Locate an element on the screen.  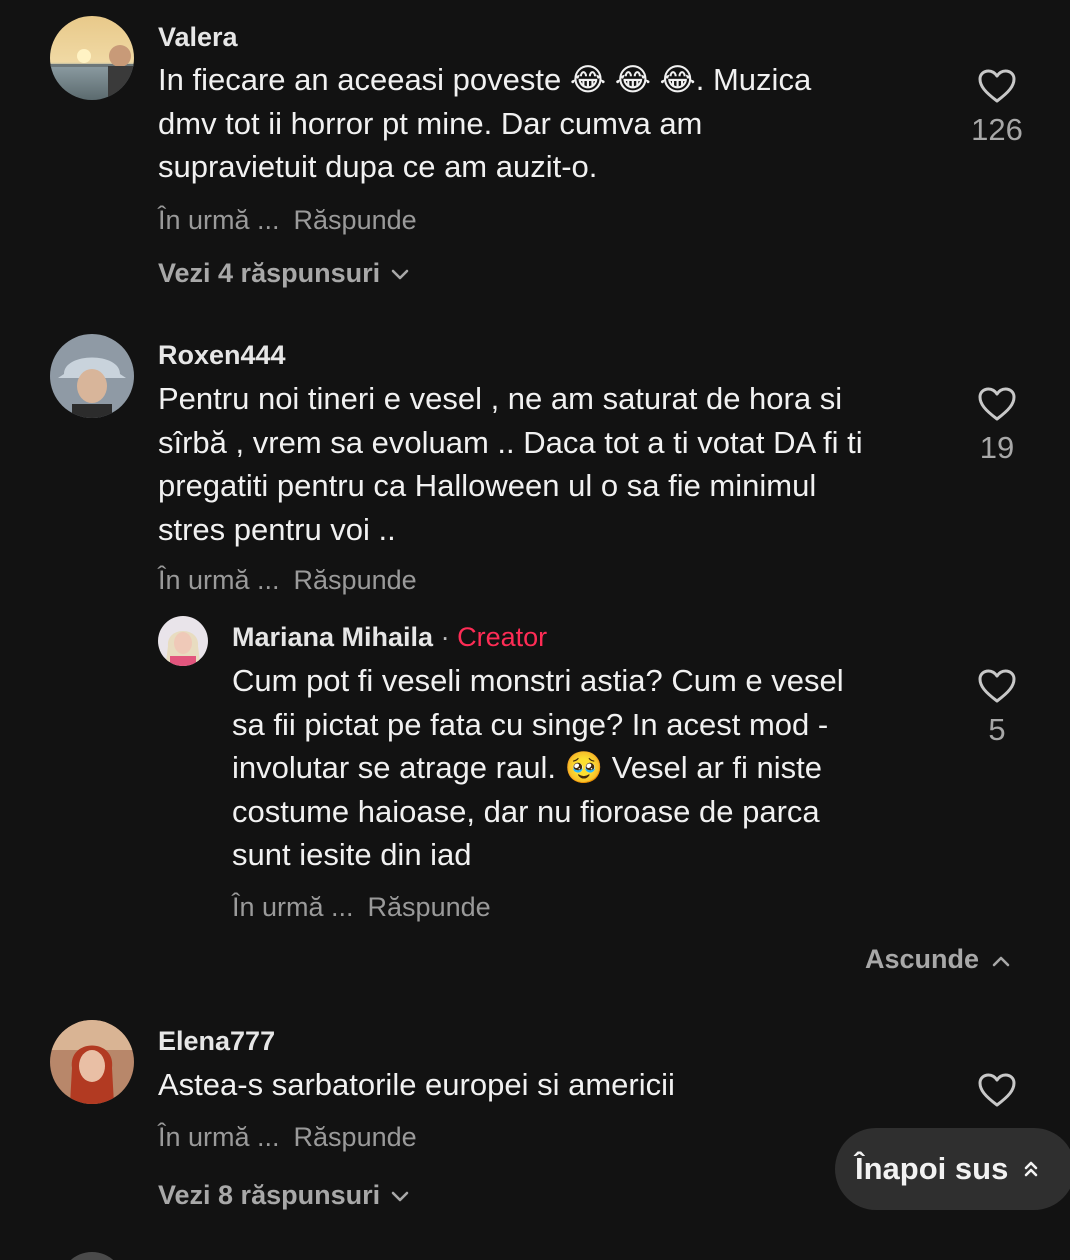
view-replies-button: Vezi 4 răspunsuri is located at coordinates (284, 273).